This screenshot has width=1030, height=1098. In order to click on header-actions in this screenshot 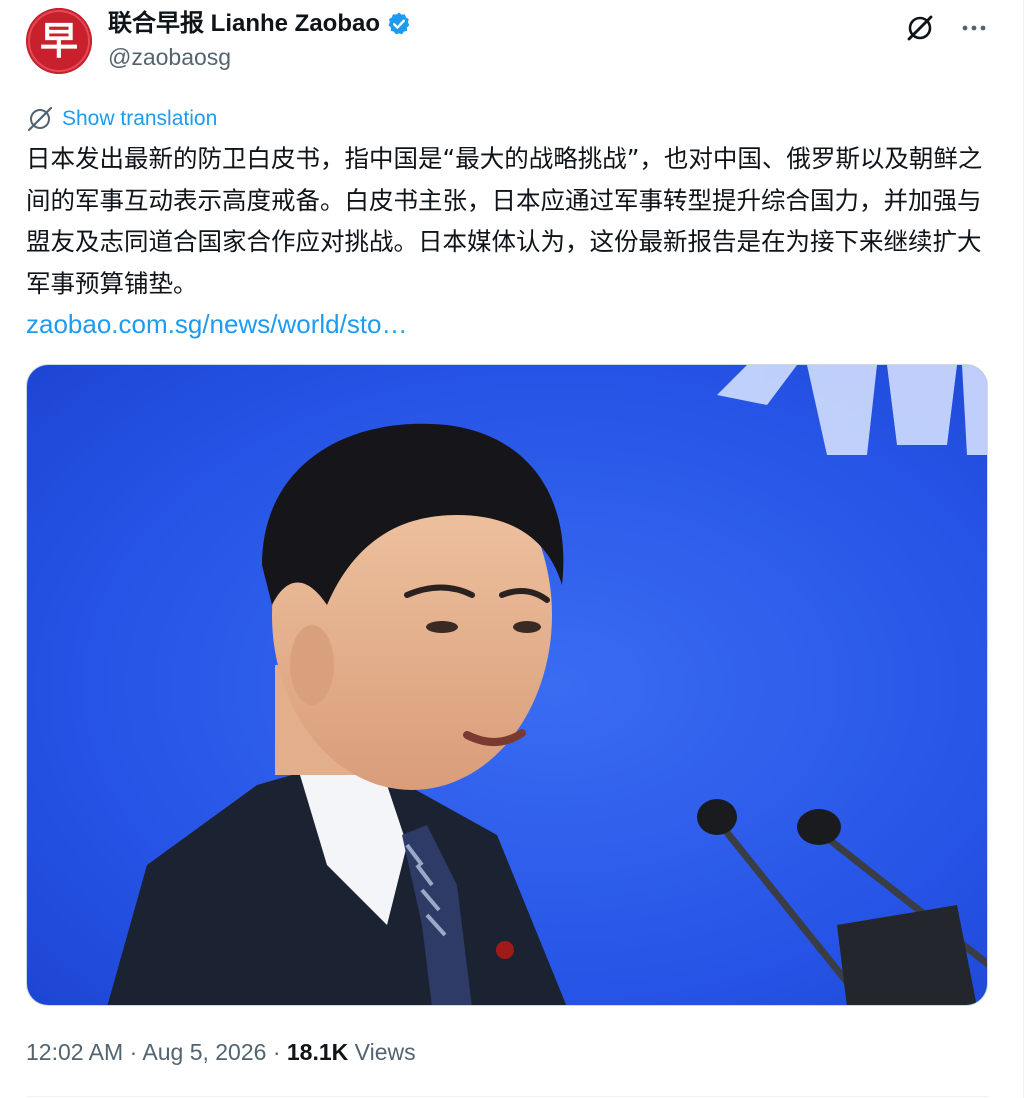, I will do `click(947, 28)`.